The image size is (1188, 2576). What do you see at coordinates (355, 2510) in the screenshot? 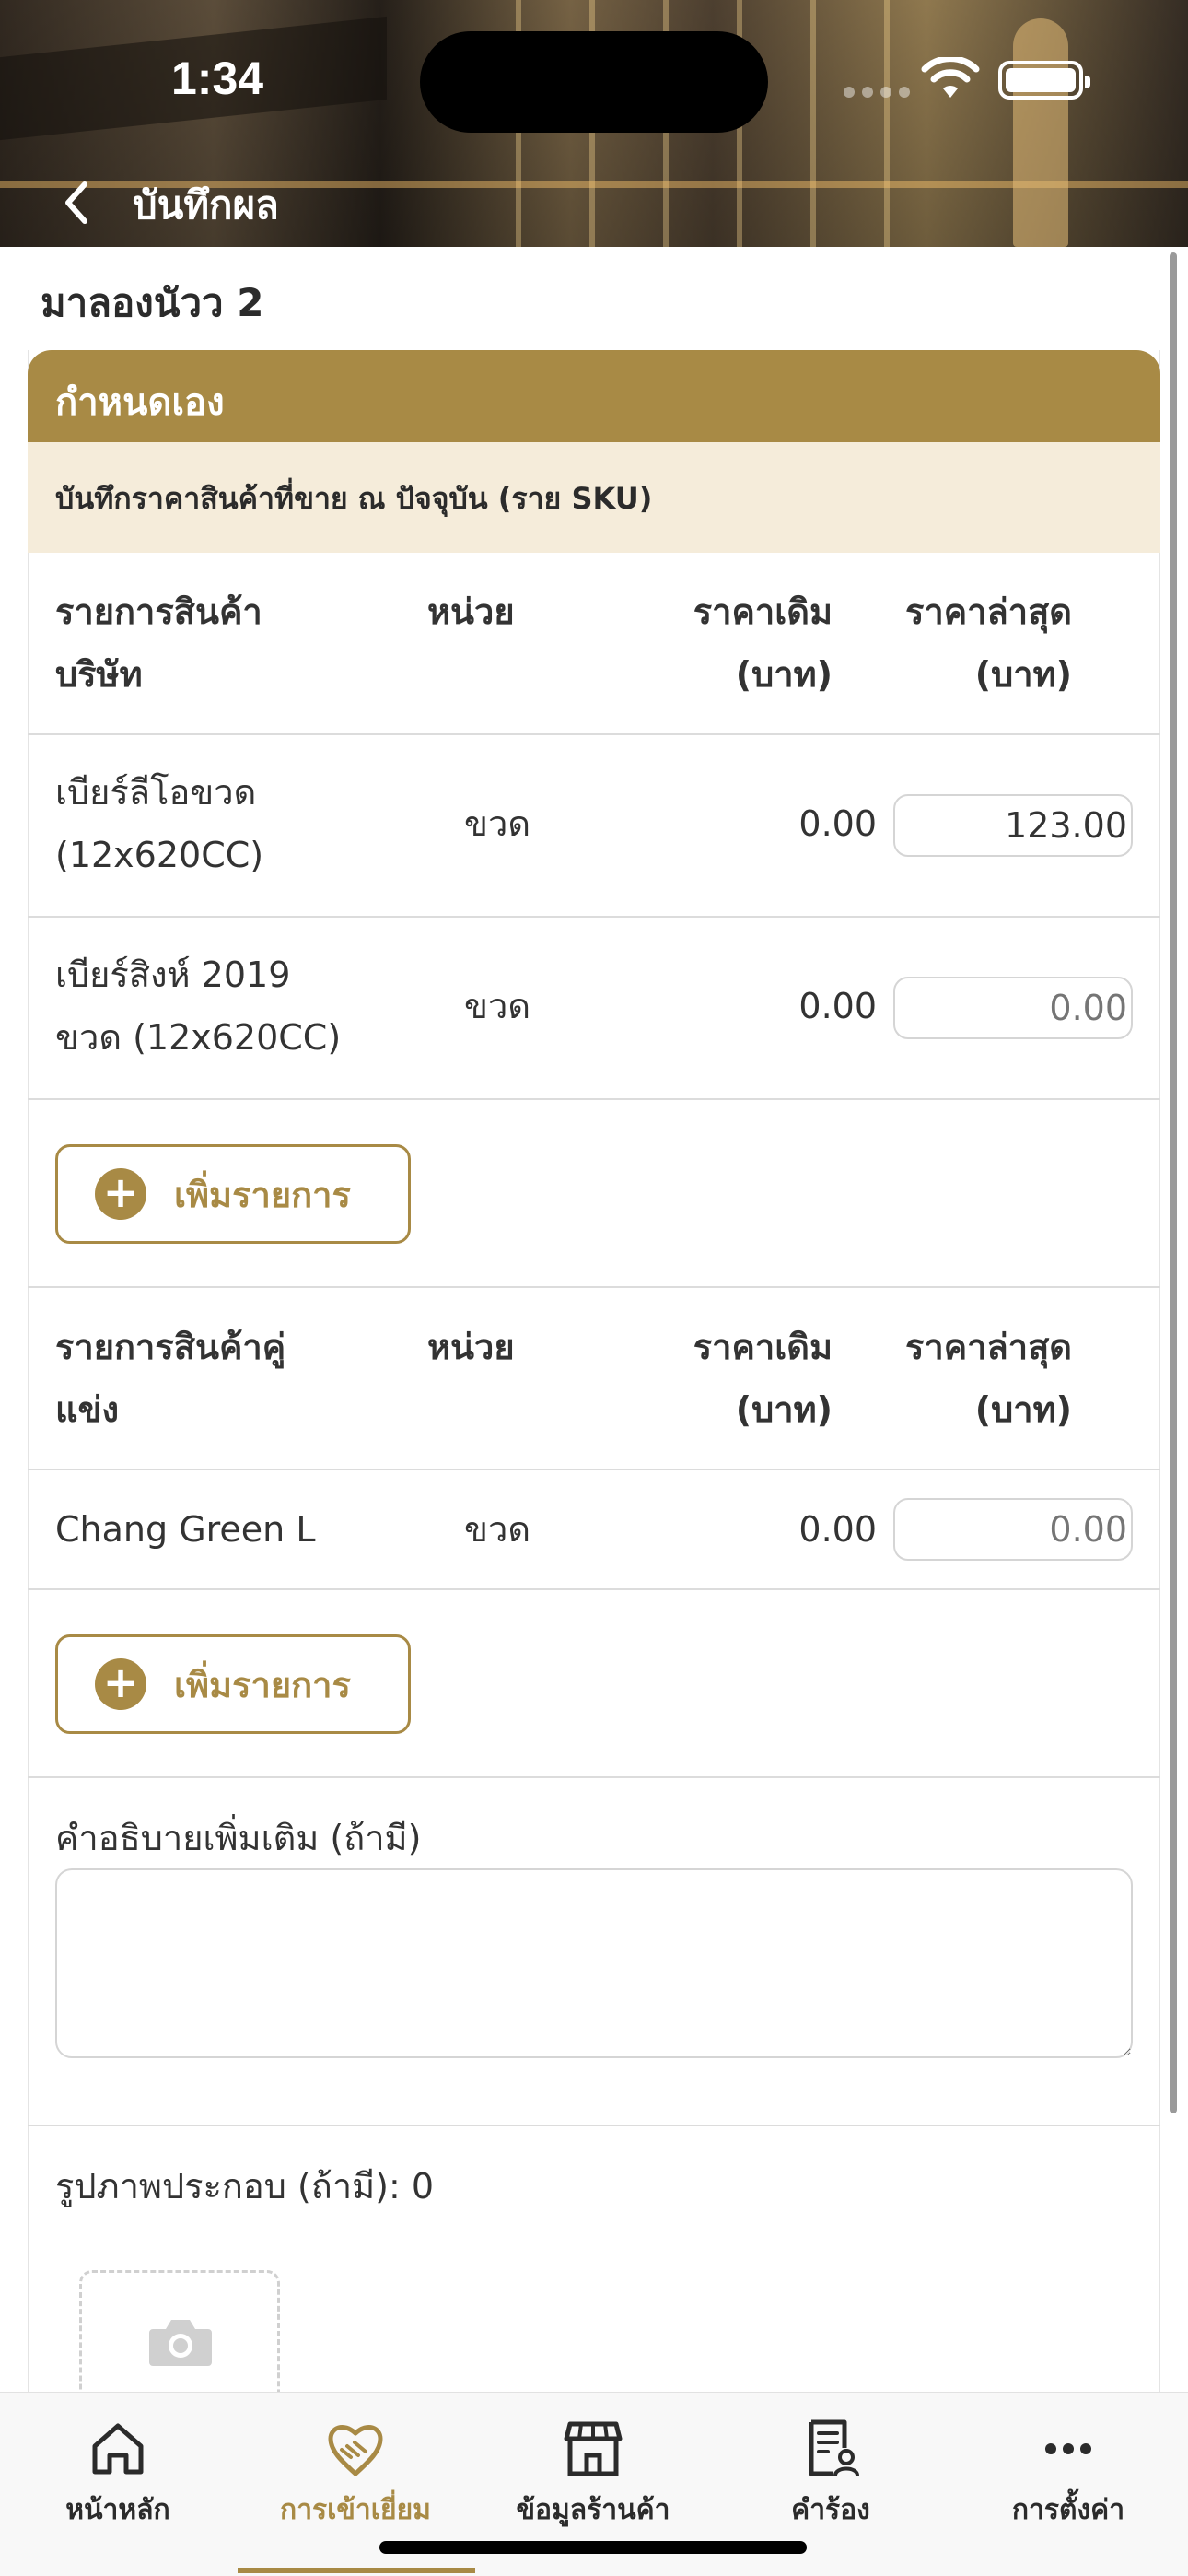
I see `tab-label: การเข้าเยี่ยม` at bounding box center [355, 2510].